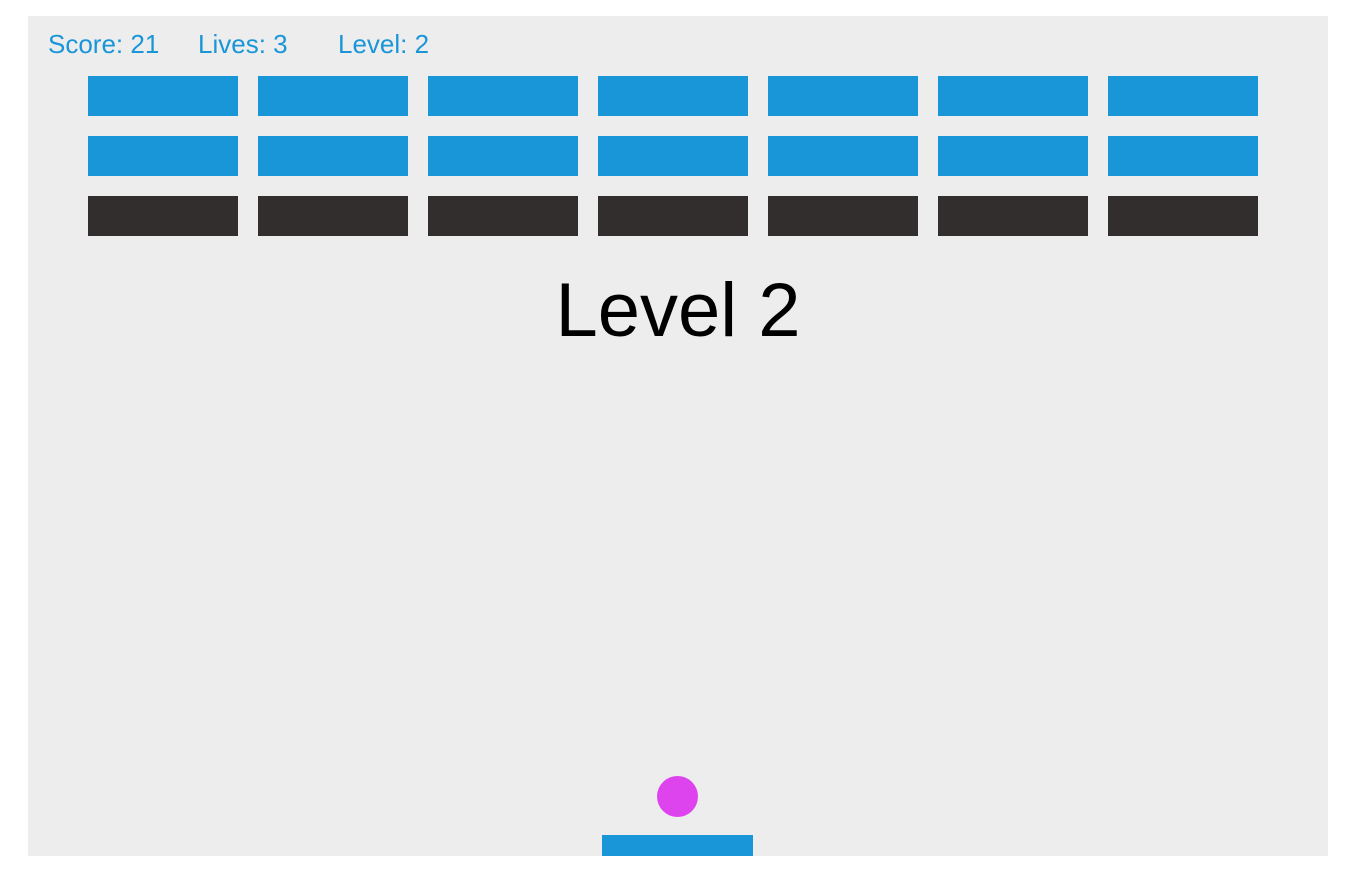 This screenshot has width=1356, height=876. What do you see at coordinates (677, 796) in the screenshot?
I see `ball` at bounding box center [677, 796].